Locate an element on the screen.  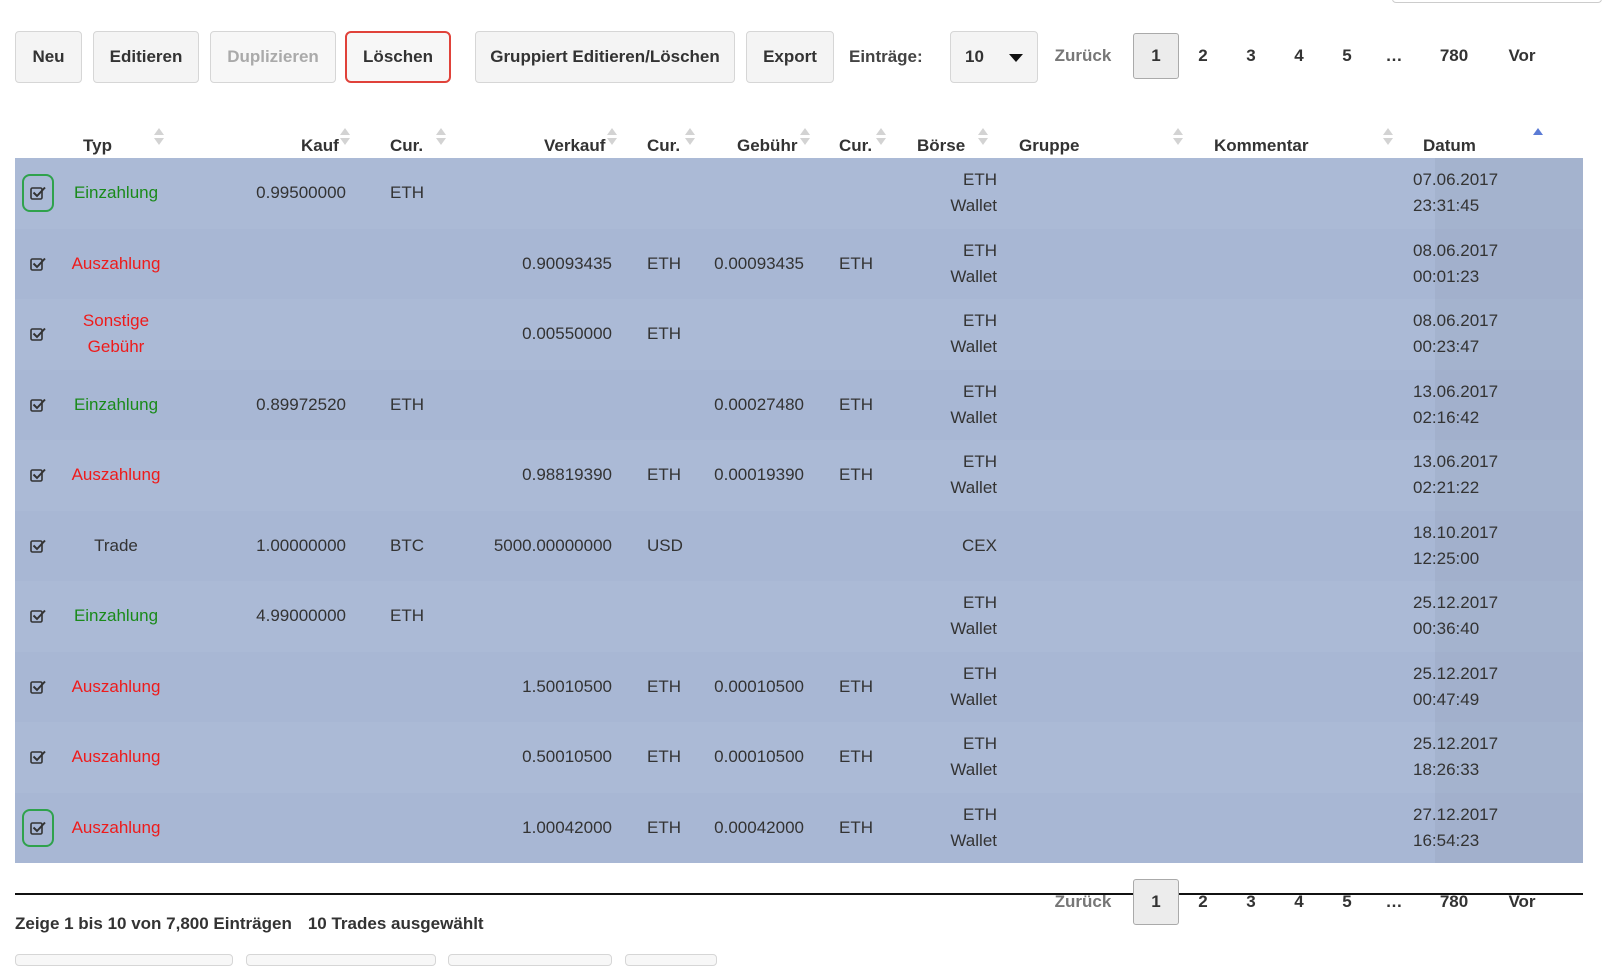
cell-verkauf: 0.98819390 is located at coordinates (567, 475).